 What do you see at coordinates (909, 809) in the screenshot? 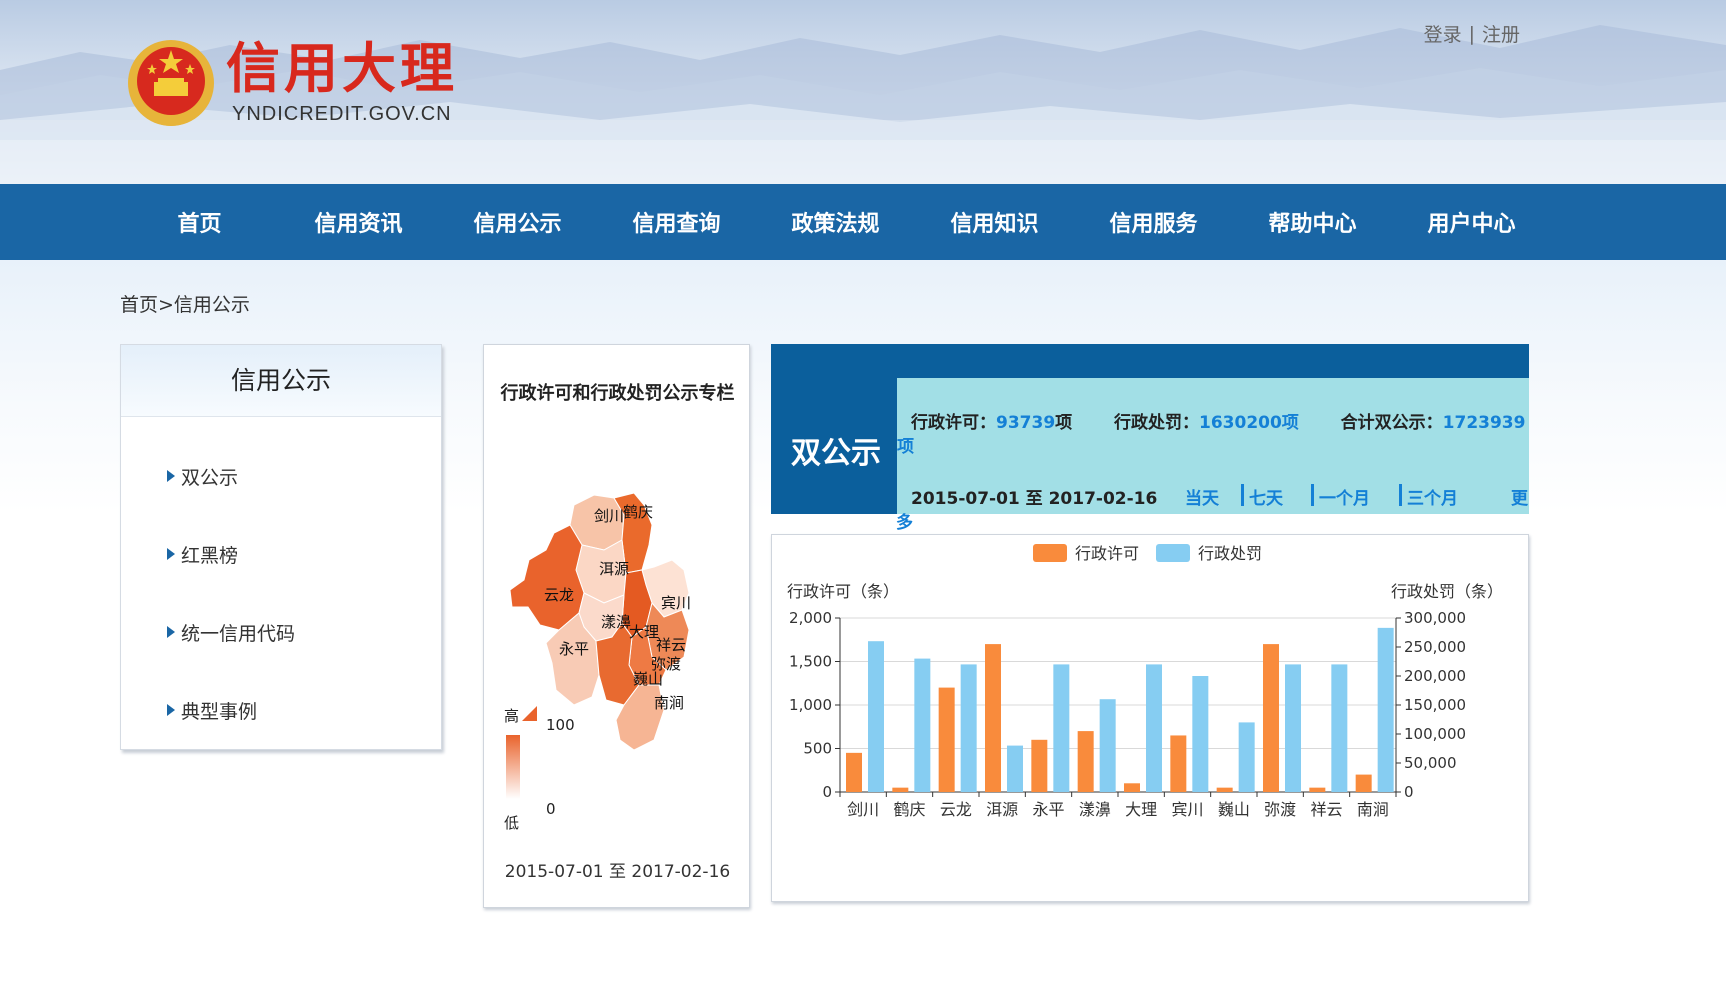
I see `x-tick-label: 鹤庆` at bounding box center [909, 809].